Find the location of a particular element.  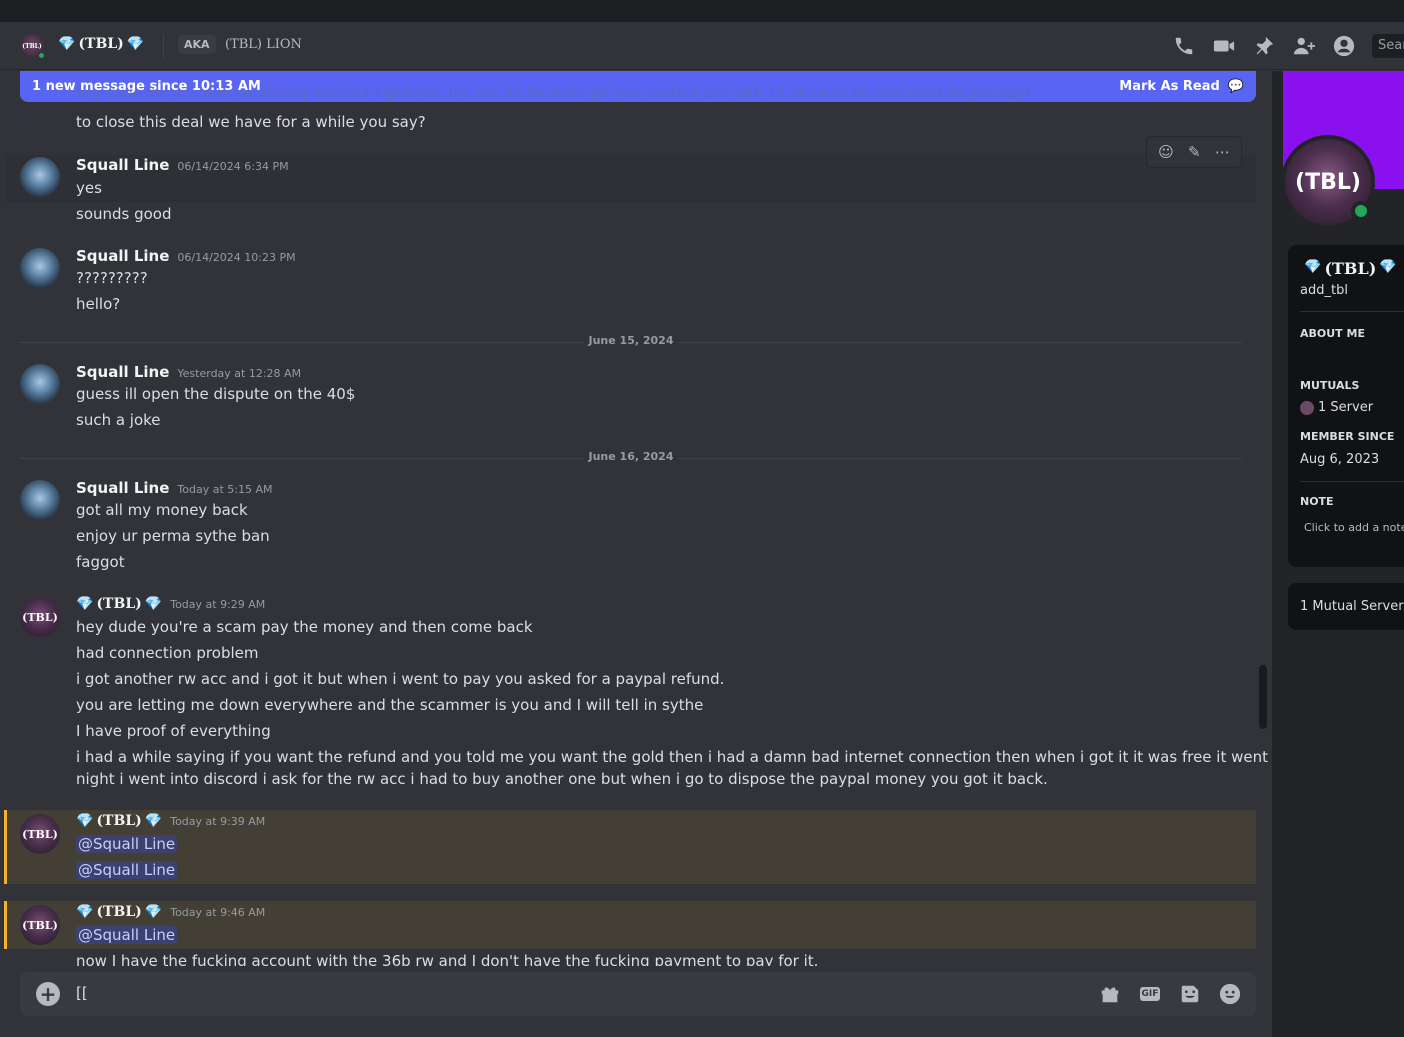

mutual-servers-link: 1 Server is located at coordinates (1336, 407).